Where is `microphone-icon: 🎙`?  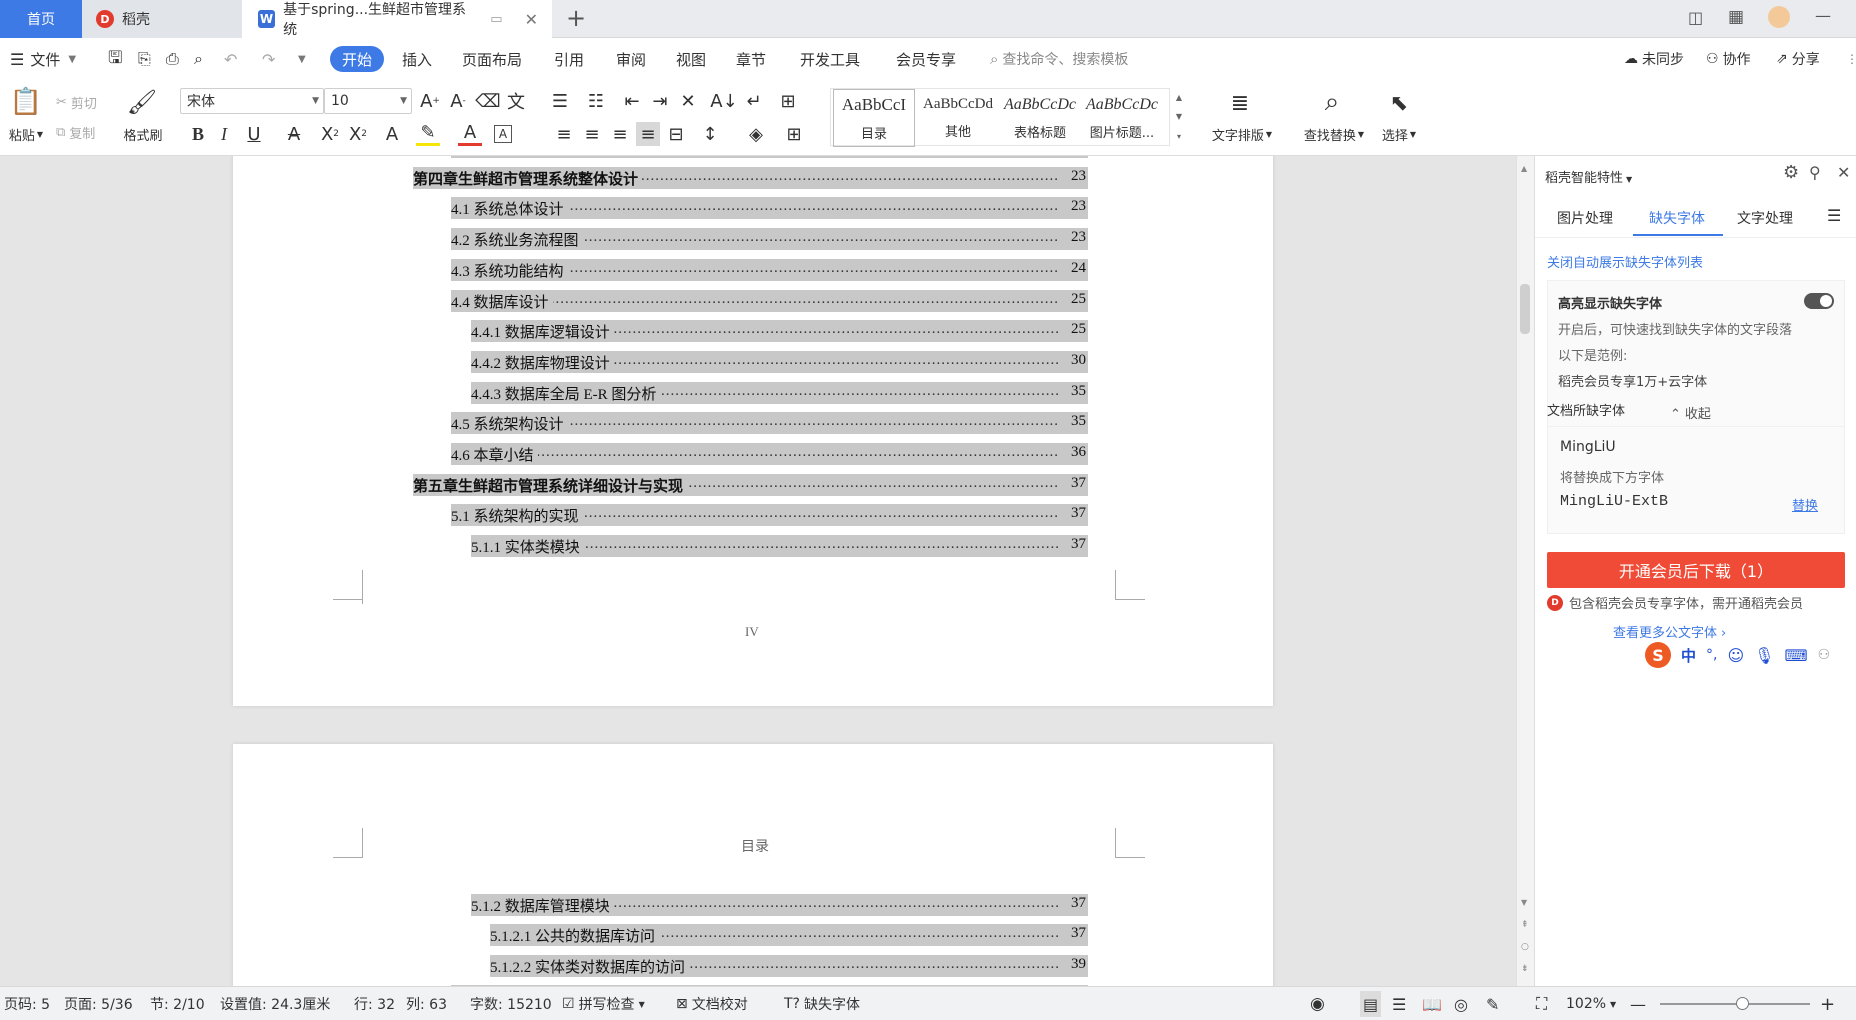 microphone-icon: 🎙 is located at coordinates (1764, 655).